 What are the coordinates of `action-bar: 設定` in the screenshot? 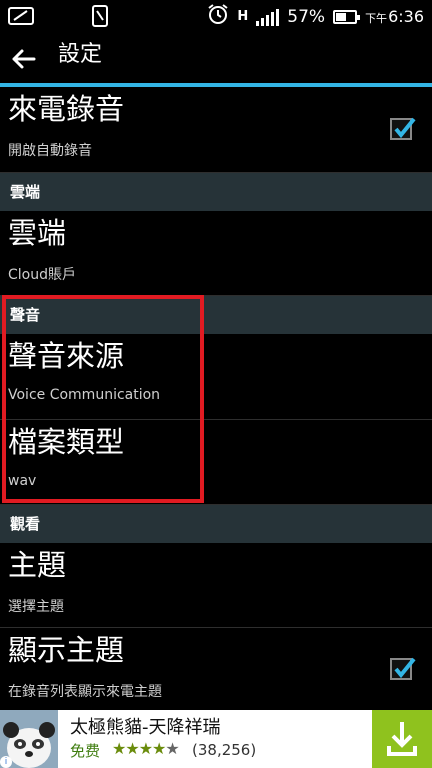 It's located at (216, 57).